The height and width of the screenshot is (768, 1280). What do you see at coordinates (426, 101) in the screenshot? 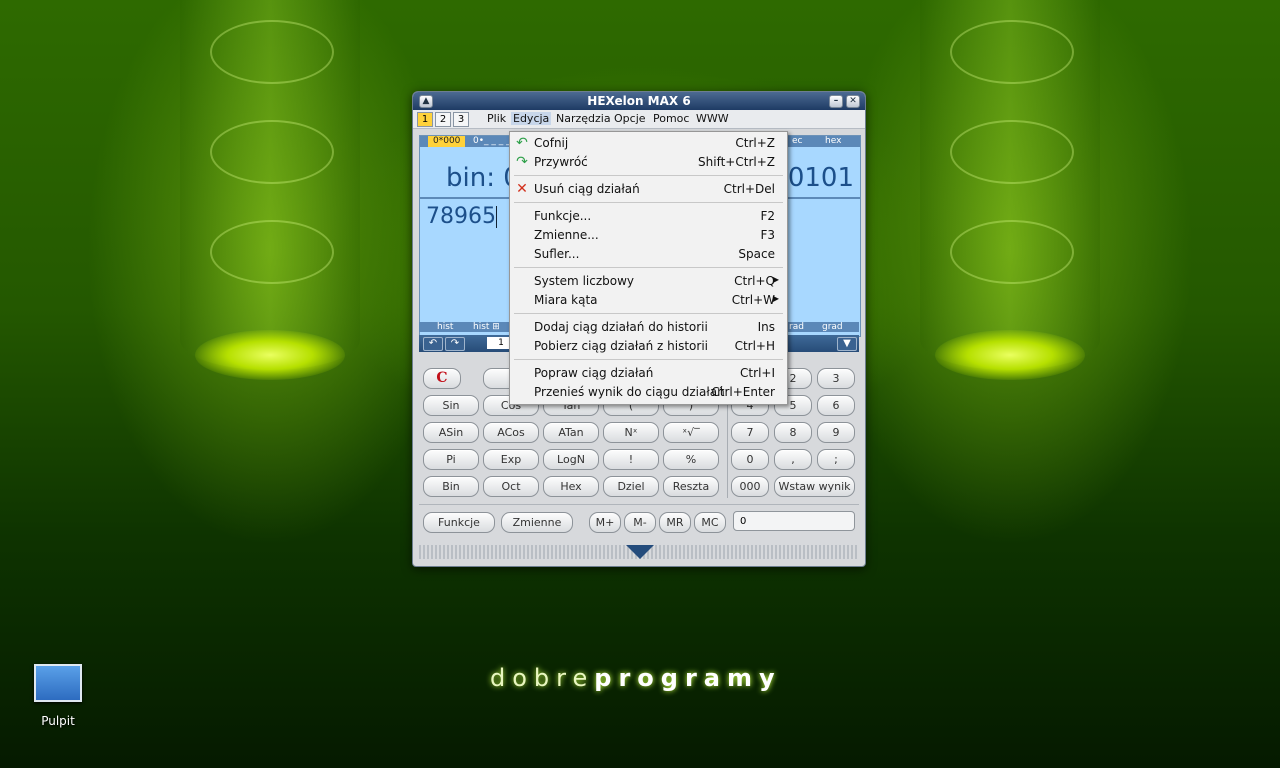
I see `window-menu-icon: ▲` at bounding box center [426, 101].